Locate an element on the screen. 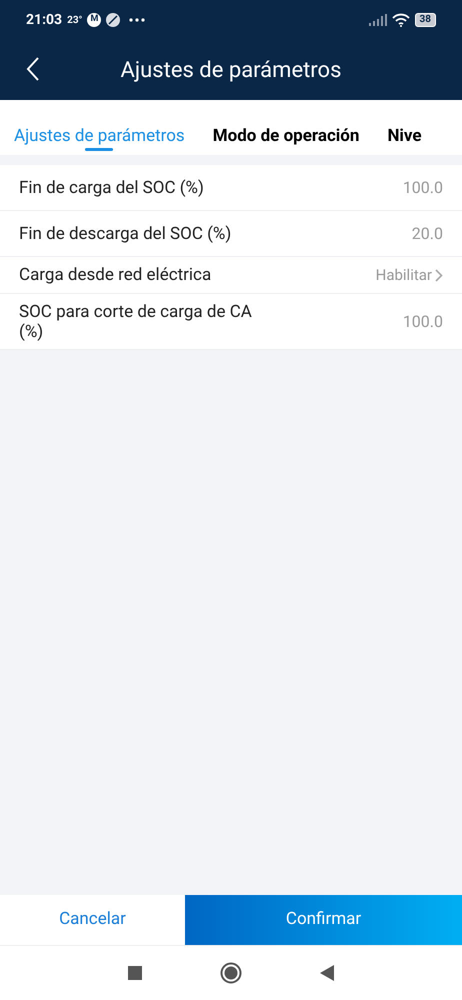 This screenshot has width=462, height=1000. cancel-button: Cancelar is located at coordinates (92, 920).